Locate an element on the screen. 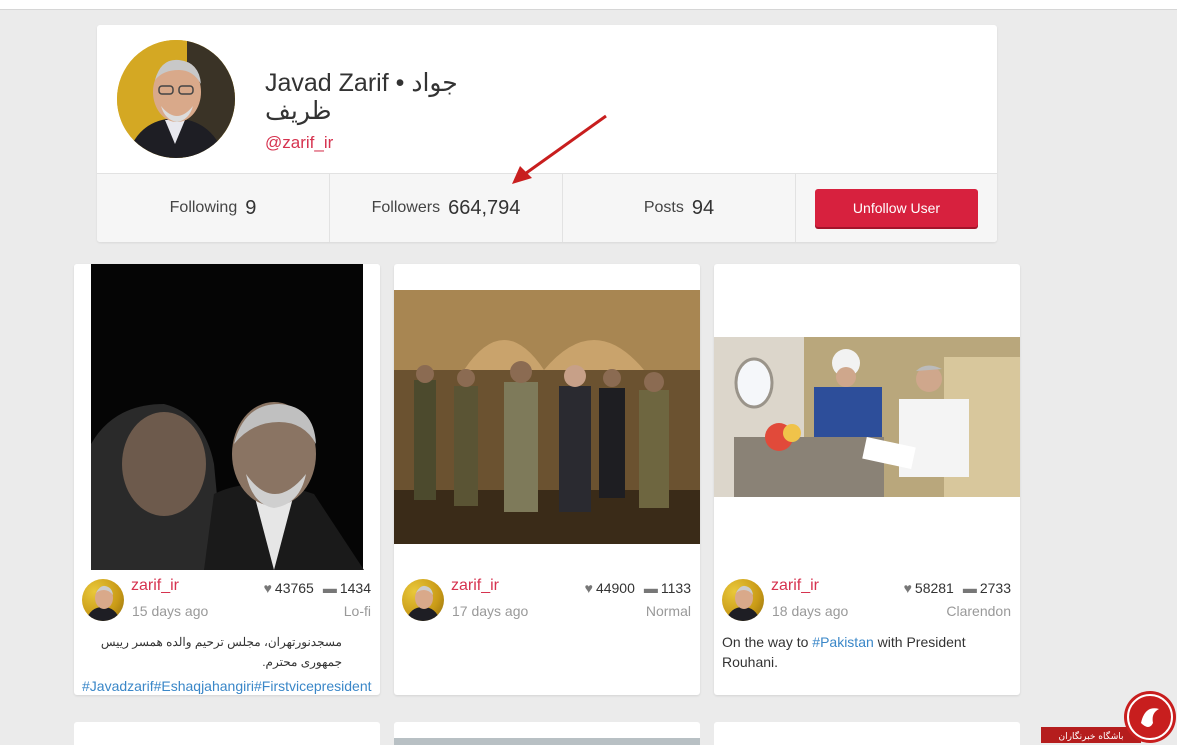 This screenshot has height=745, width=1177. stat-action-cell: Unfollow User is located at coordinates (896, 208).